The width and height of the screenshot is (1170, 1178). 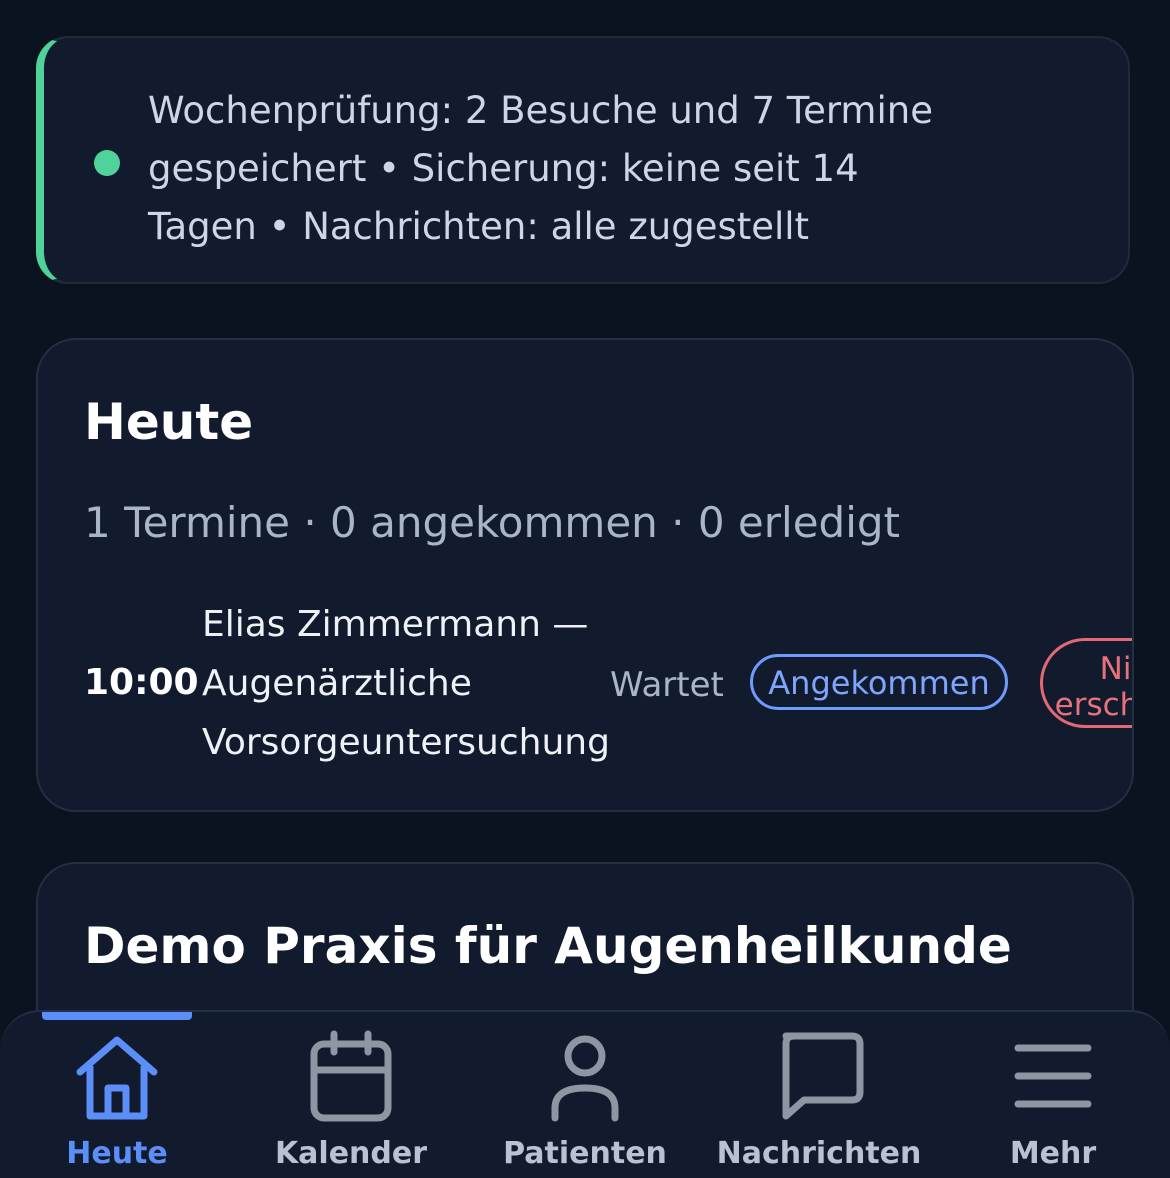 What do you see at coordinates (117, 1016) in the screenshot?
I see `active-tab-indicator` at bounding box center [117, 1016].